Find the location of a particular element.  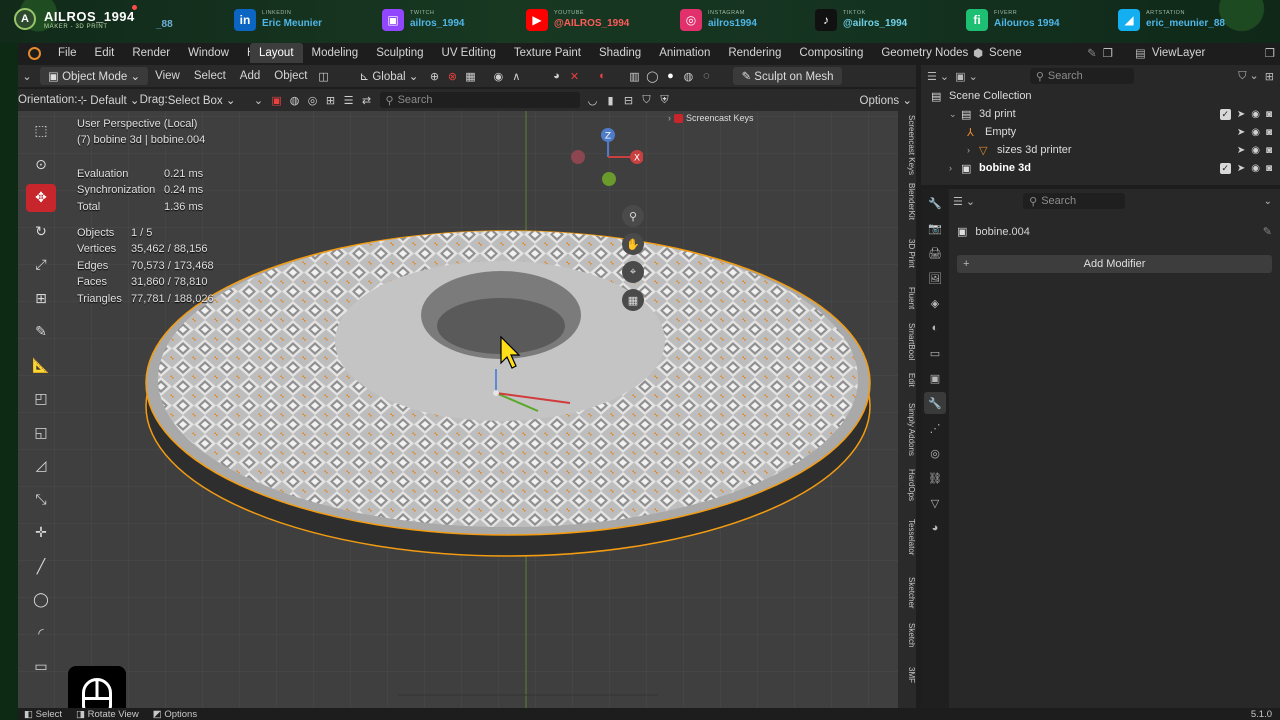

view-layer-tab-icon: 🖼 is located at coordinates (935, 278).